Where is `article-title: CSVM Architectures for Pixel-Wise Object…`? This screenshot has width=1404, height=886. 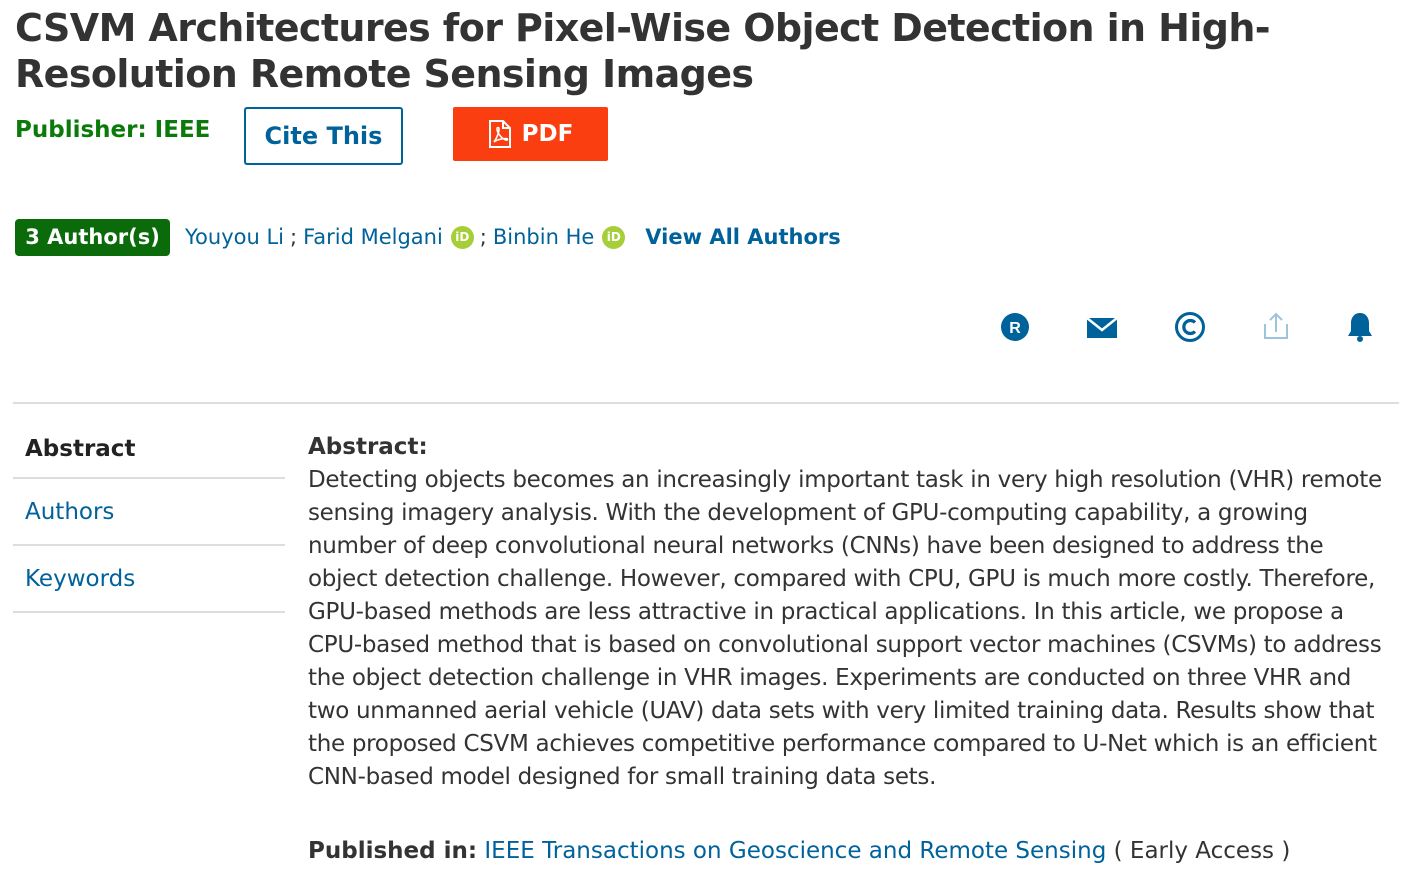
article-title: CSVM Architectures for Pixel-Wise Object… is located at coordinates (643, 51).